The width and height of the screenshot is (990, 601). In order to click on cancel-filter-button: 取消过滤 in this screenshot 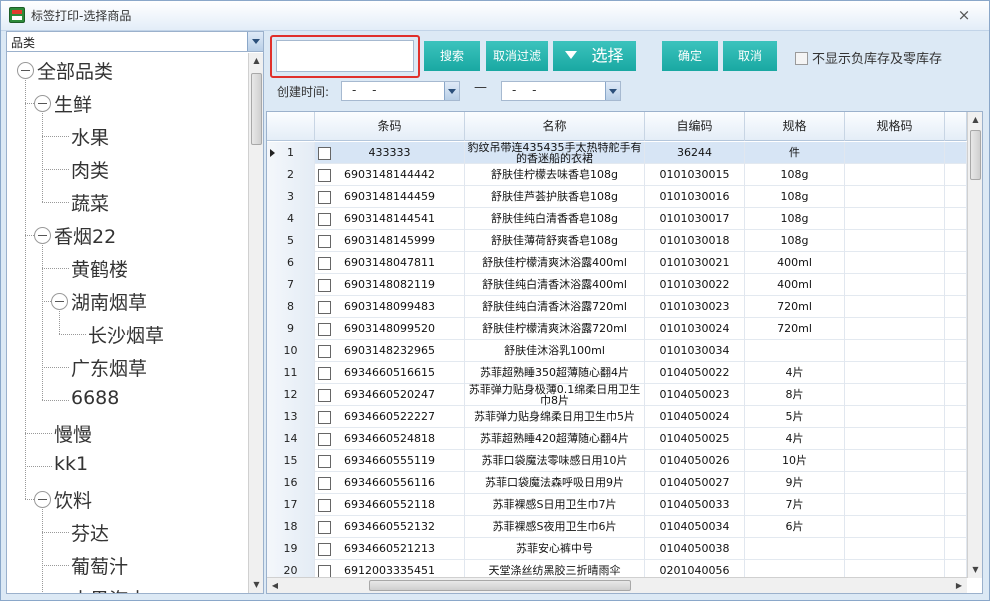, I will do `click(517, 56)`.